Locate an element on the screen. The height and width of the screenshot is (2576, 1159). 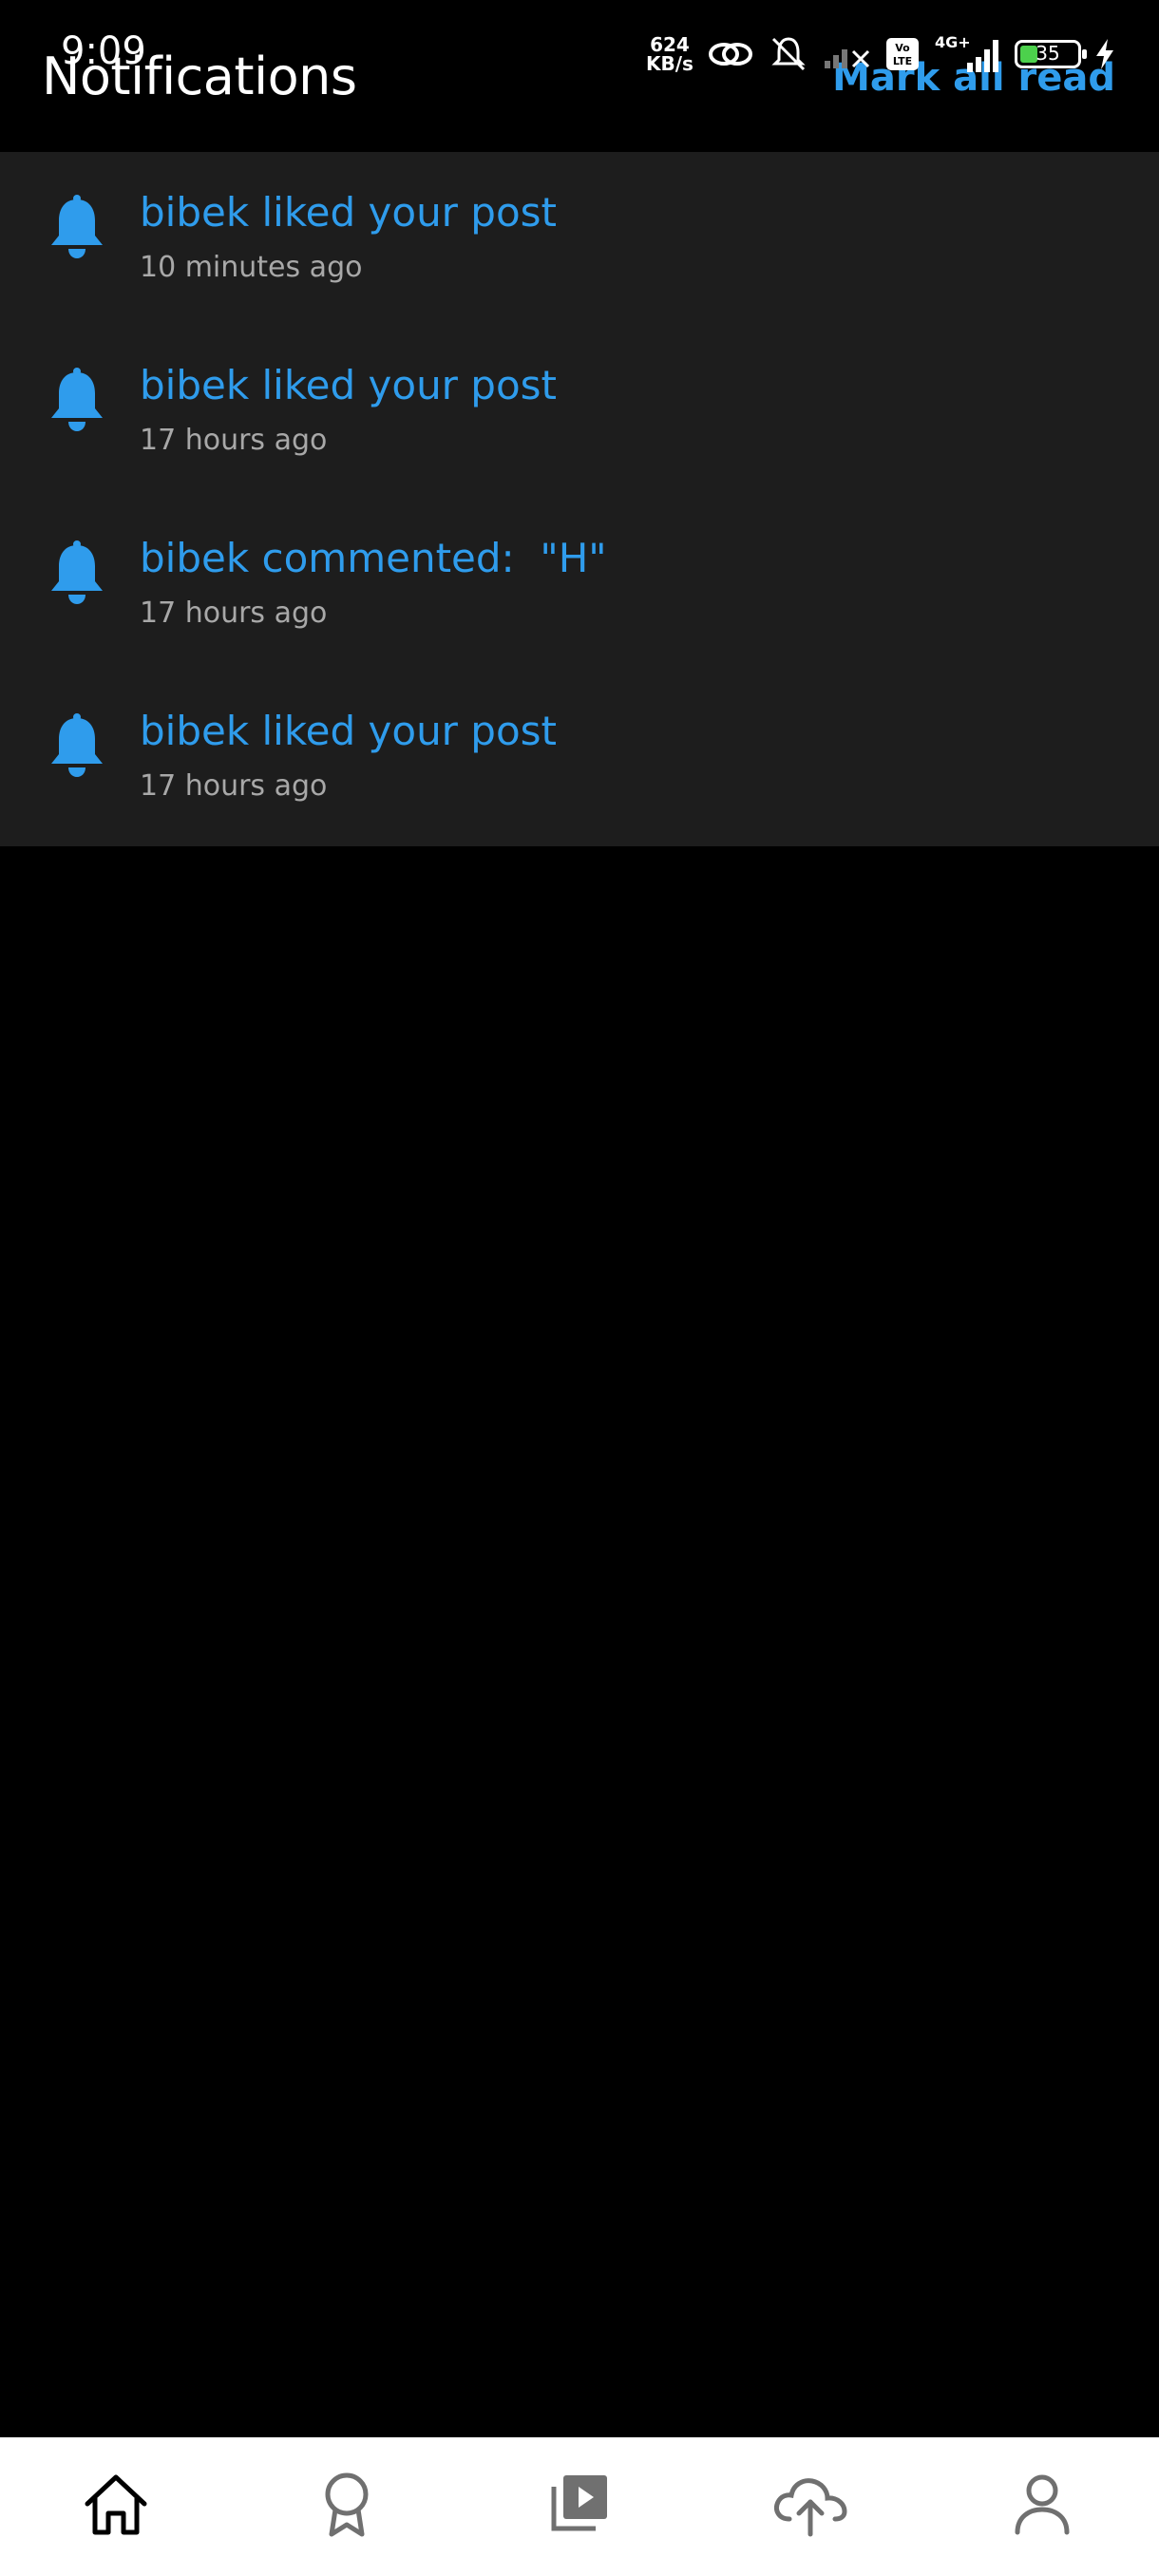
volte-icon: Vo LTE is located at coordinates (902, 54).